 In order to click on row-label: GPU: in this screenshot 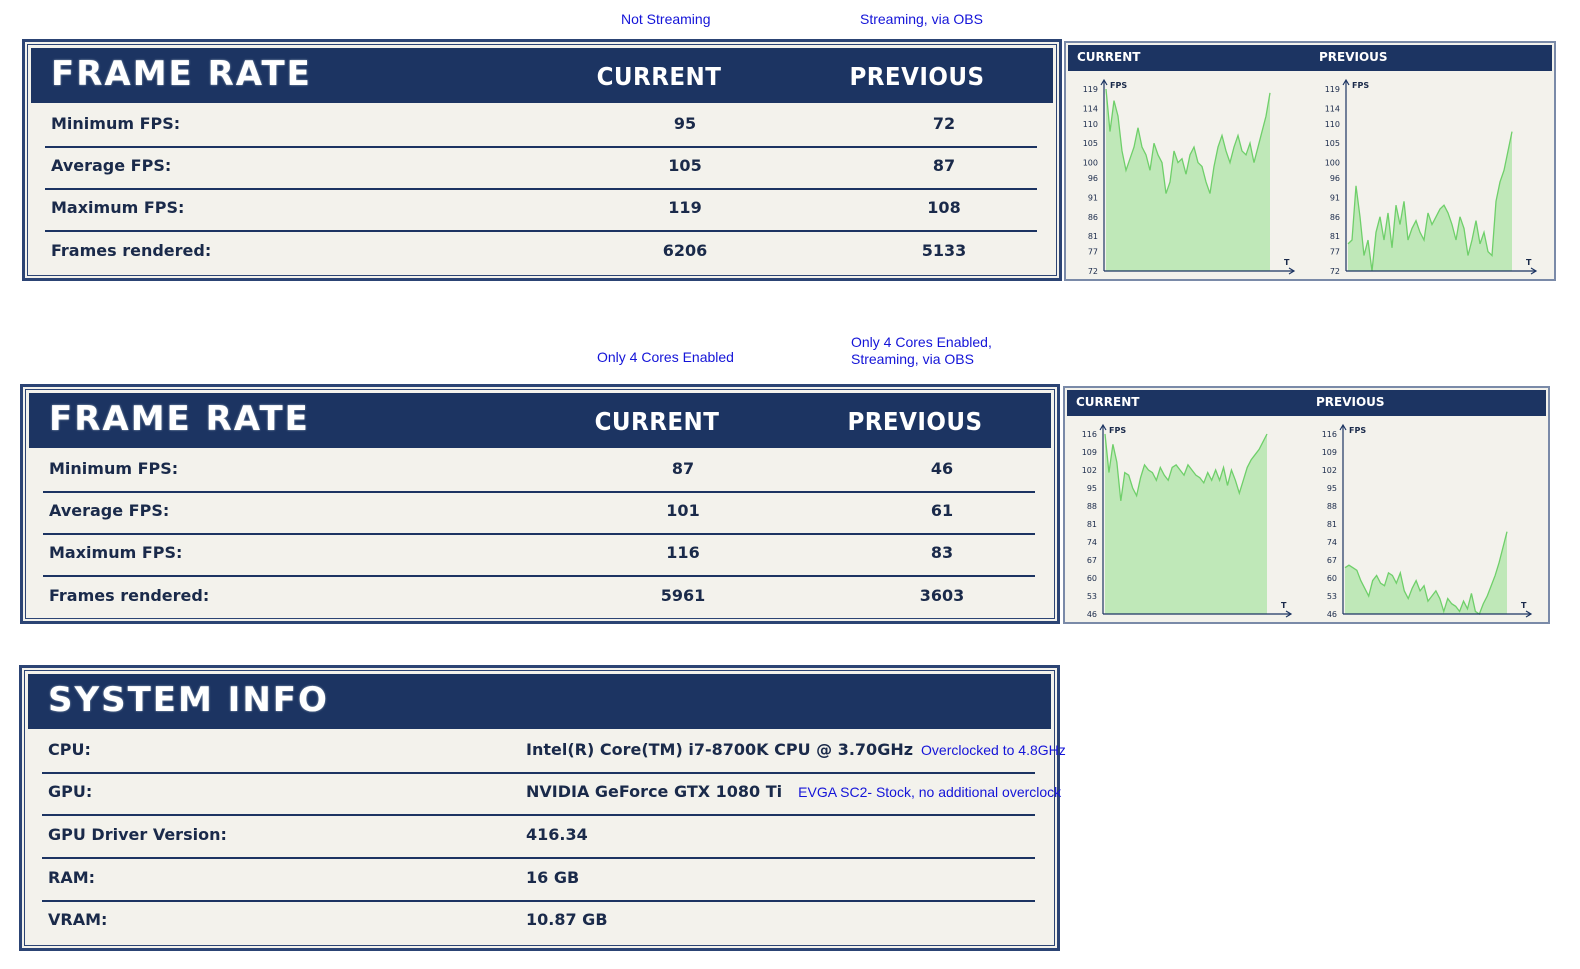, I will do `click(70, 791)`.